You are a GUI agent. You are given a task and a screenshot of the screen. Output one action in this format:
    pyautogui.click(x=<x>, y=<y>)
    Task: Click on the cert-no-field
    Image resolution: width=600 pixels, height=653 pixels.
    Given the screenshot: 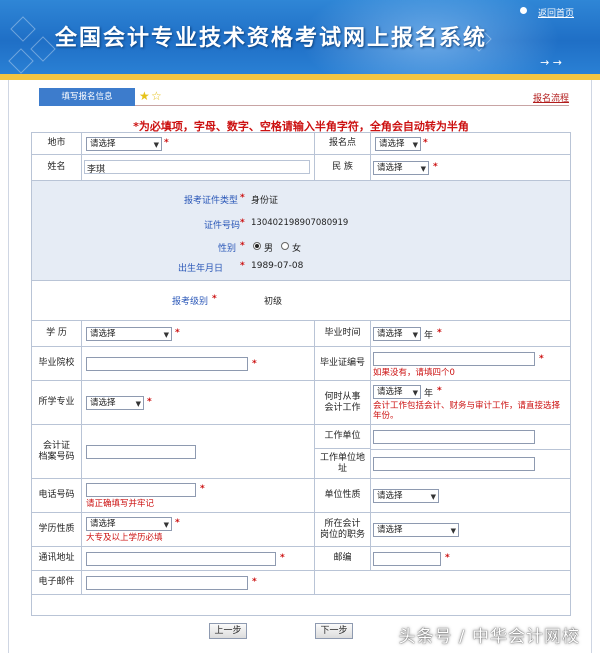 What is the action you would take?
    pyautogui.click(x=454, y=359)
    